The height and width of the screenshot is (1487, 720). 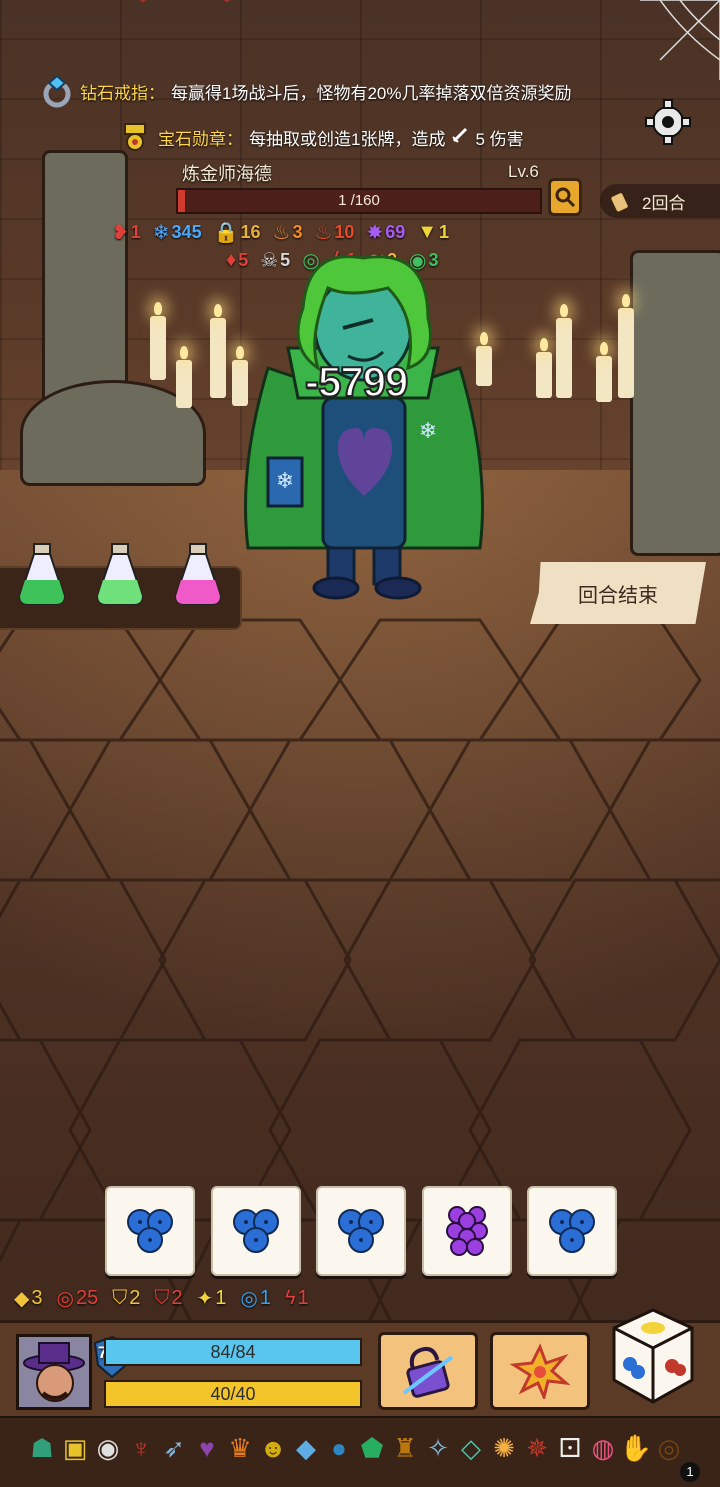 I want to click on status-value: 16, so click(x=250, y=232).